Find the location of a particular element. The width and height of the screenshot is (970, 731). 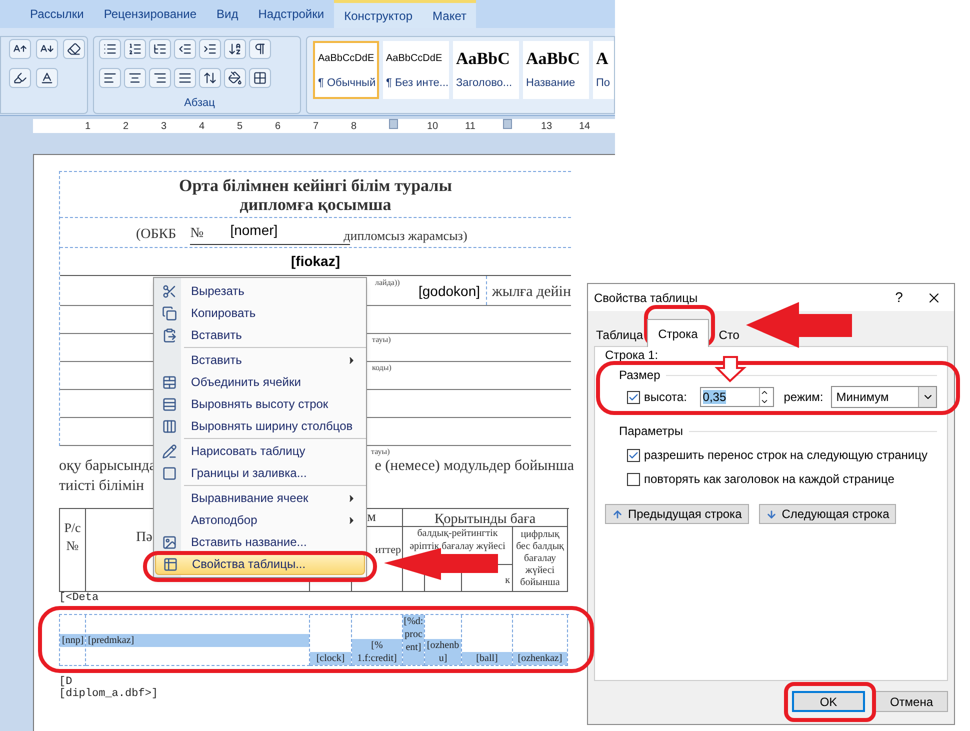

borders-icon is located at coordinates (260, 78).